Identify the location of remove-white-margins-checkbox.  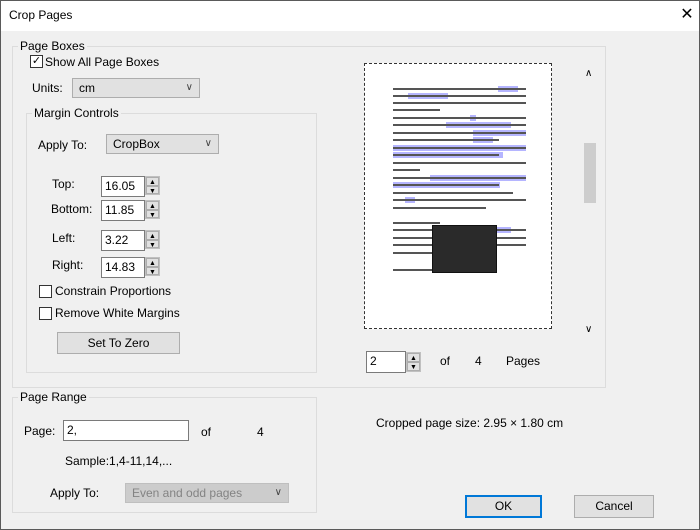
(45, 313).